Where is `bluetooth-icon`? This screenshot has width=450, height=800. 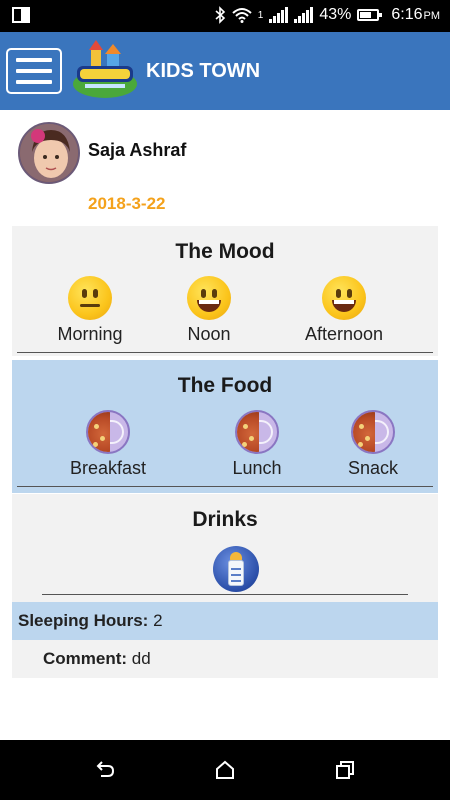
bluetooth-icon is located at coordinates (220, 15).